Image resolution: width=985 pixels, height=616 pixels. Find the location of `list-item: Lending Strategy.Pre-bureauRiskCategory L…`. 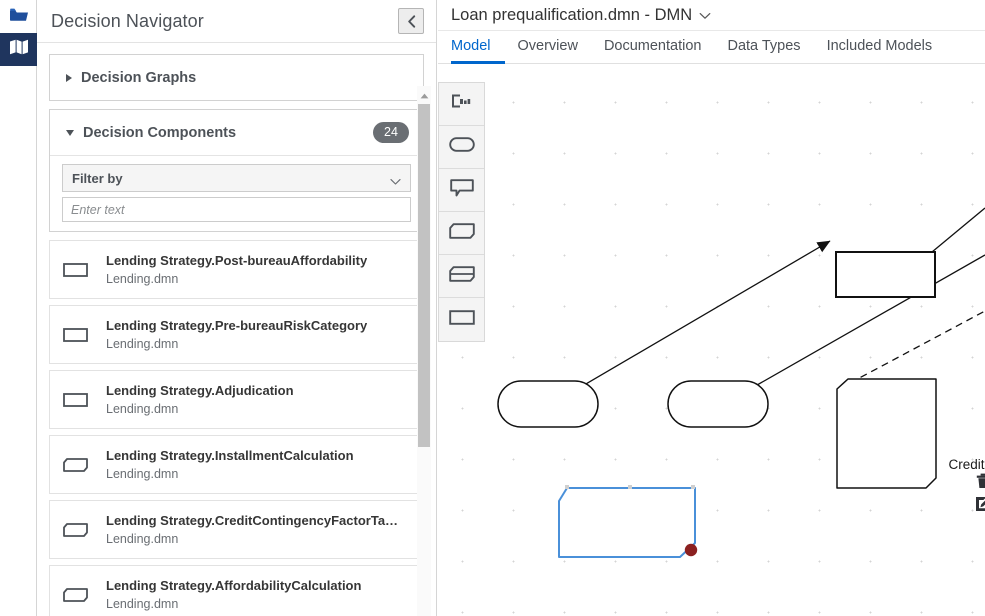

list-item: Lending Strategy.Pre-bureauRiskCategory L… is located at coordinates (236, 334).